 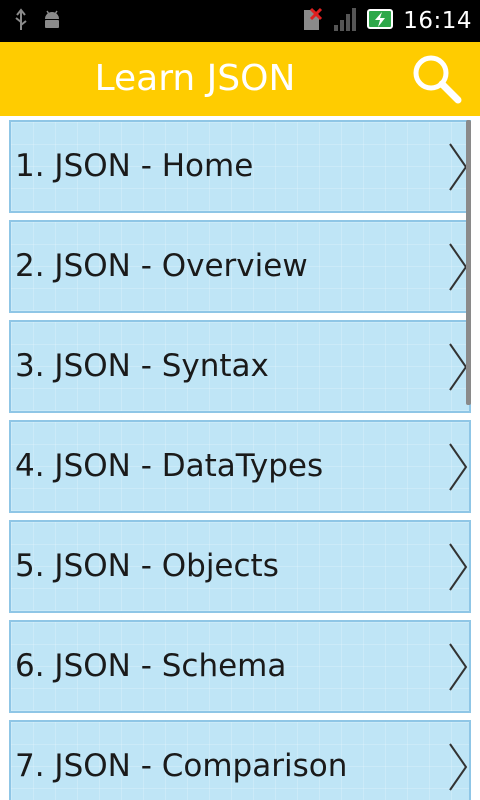 What do you see at coordinates (151, 666) in the screenshot?
I see `list-item-label: 6. JSON - Schema` at bounding box center [151, 666].